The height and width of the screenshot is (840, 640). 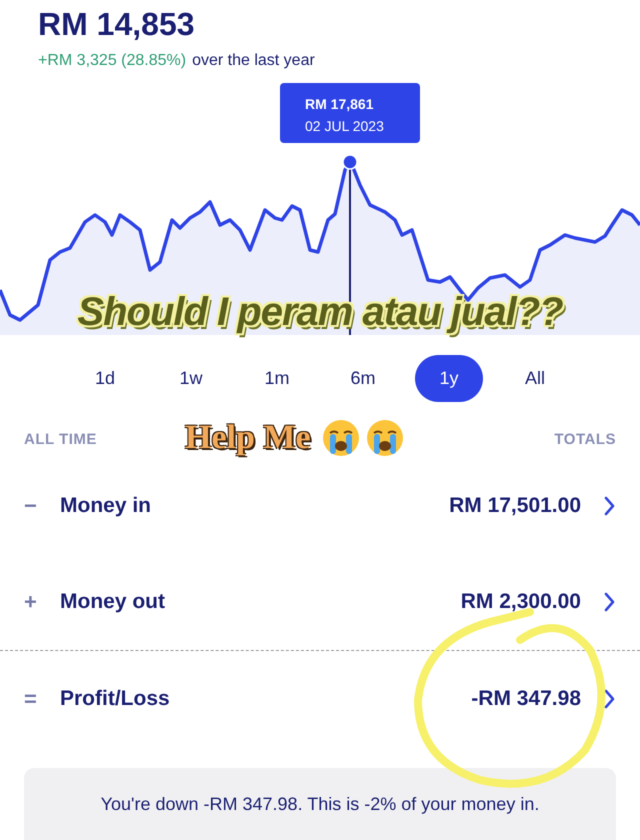 What do you see at coordinates (105, 378) in the screenshot?
I see `range-tab: 1d` at bounding box center [105, 378].